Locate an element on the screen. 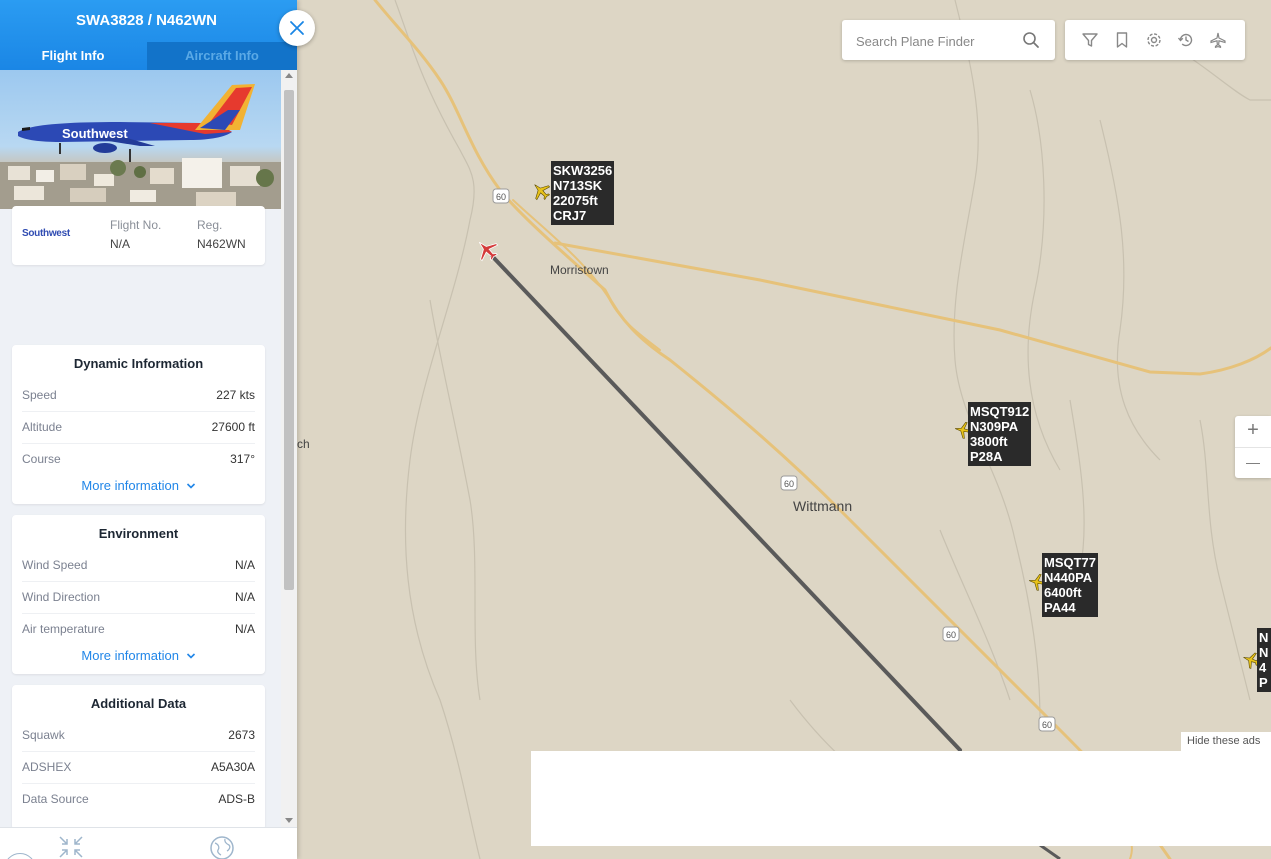  map-toolbar is located at coordinates (1155, 40).